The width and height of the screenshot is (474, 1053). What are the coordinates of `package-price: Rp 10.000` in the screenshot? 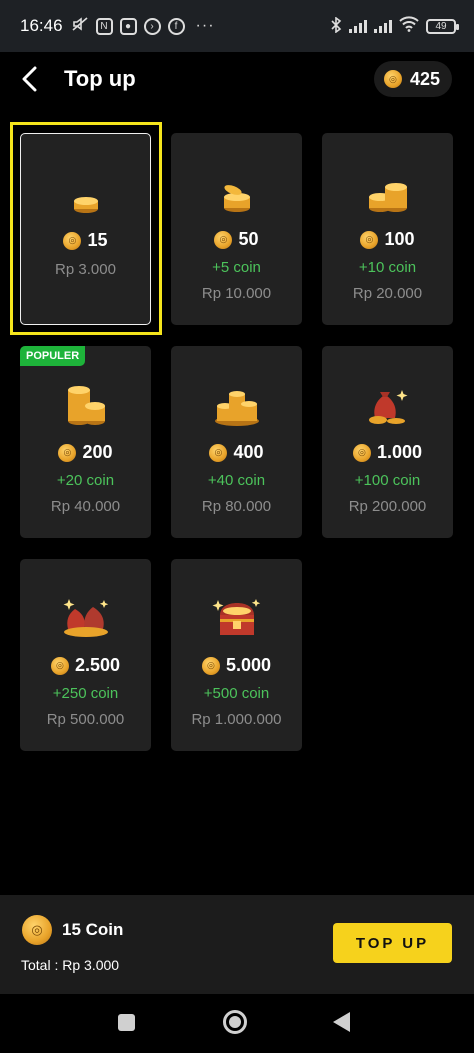 It's located at (236, 293).